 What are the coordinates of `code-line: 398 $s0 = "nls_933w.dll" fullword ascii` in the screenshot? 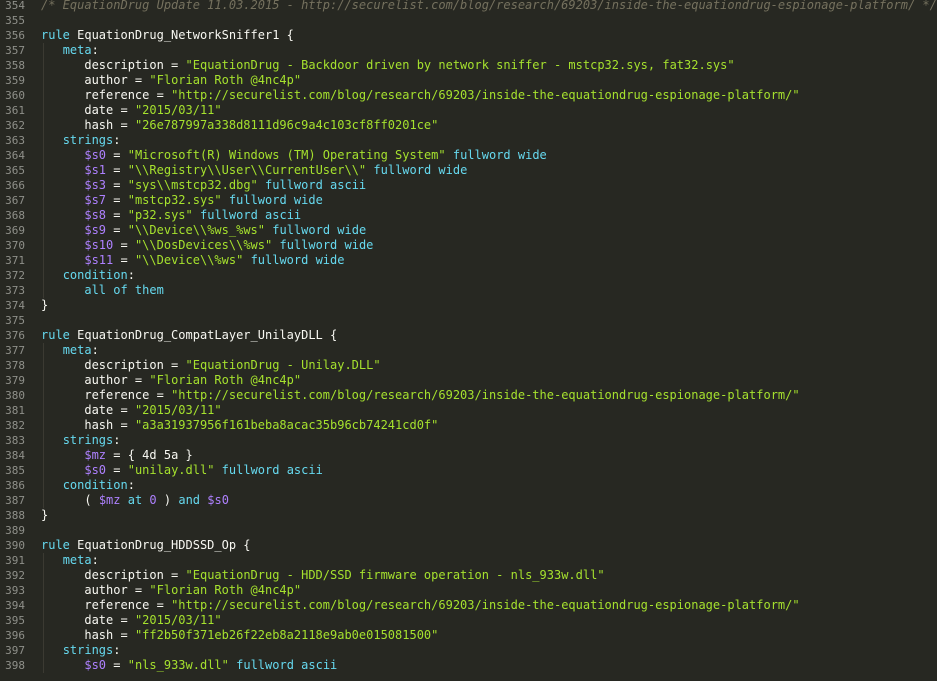 It's located at (468, 665).